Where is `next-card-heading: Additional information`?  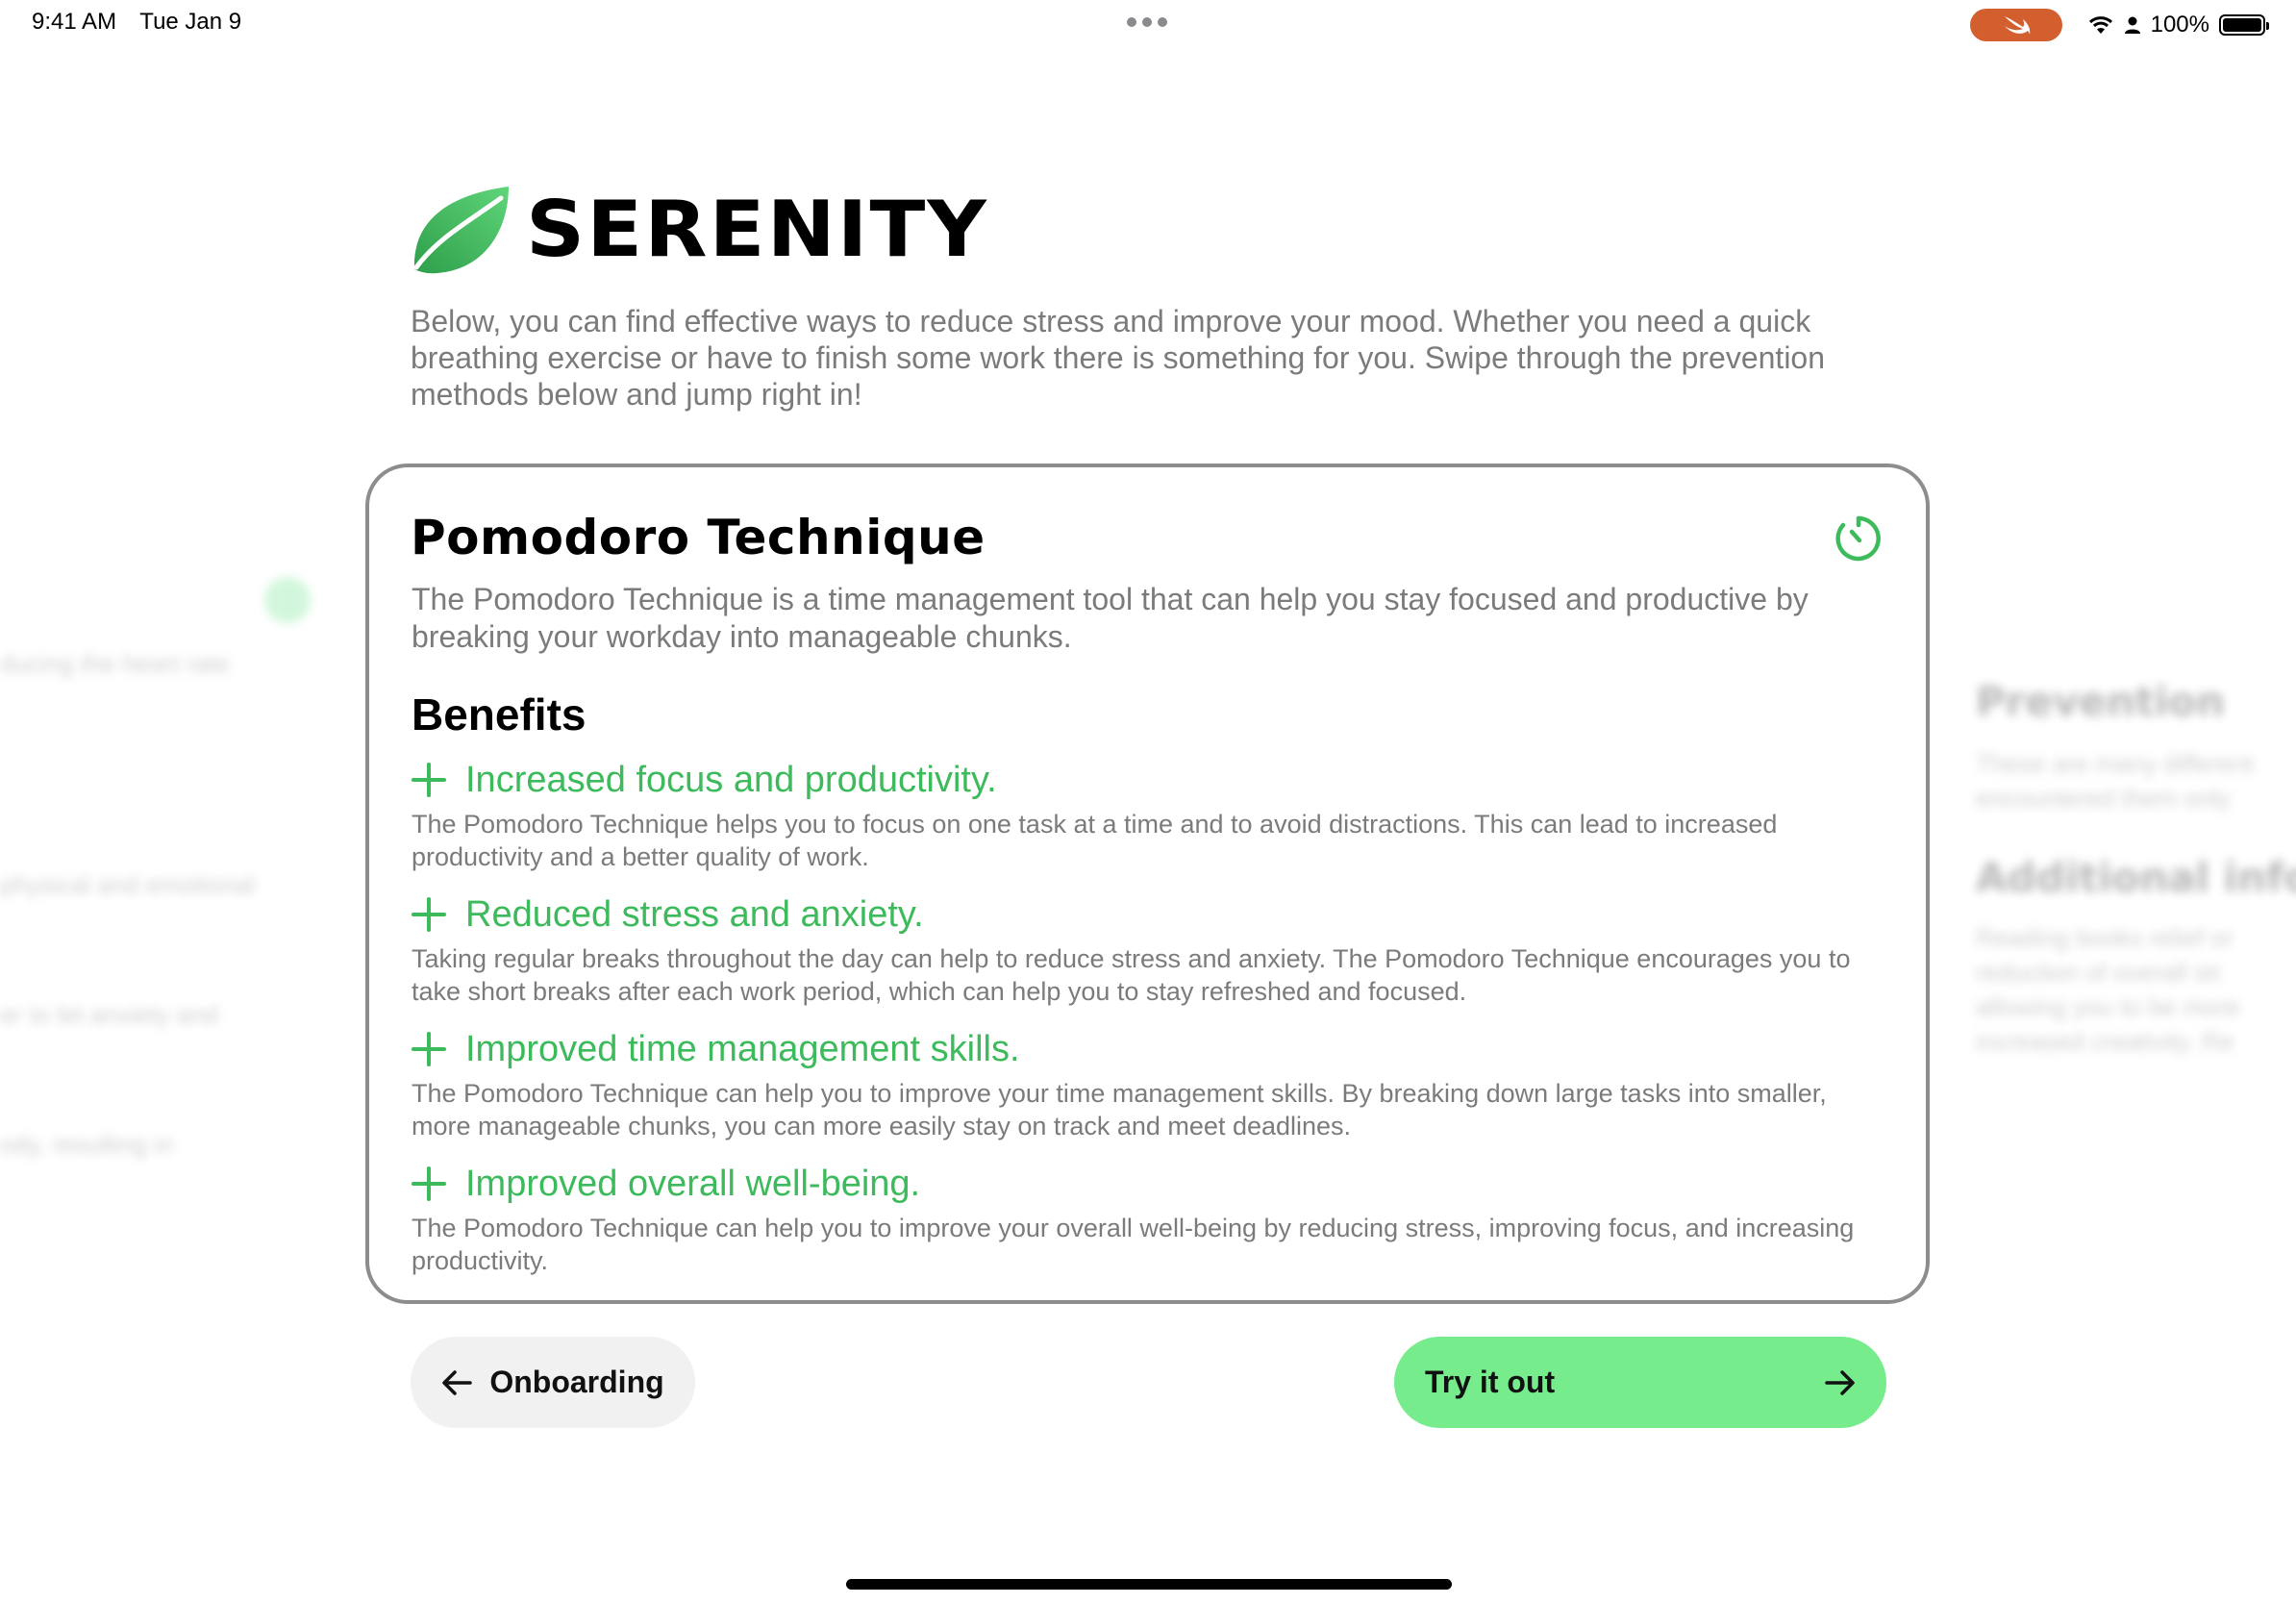 next-card-heading: Additional information is located at coordinates (2136, 877).